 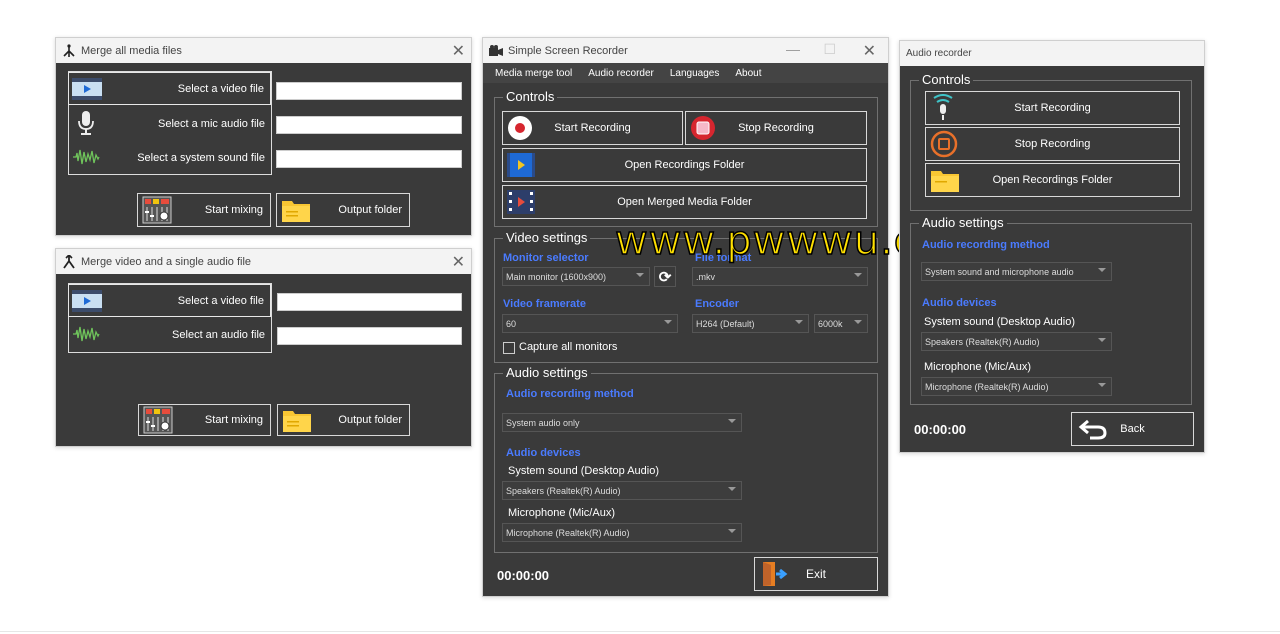 I want to click on audio-file-path-field, so click(x=369, y=336).